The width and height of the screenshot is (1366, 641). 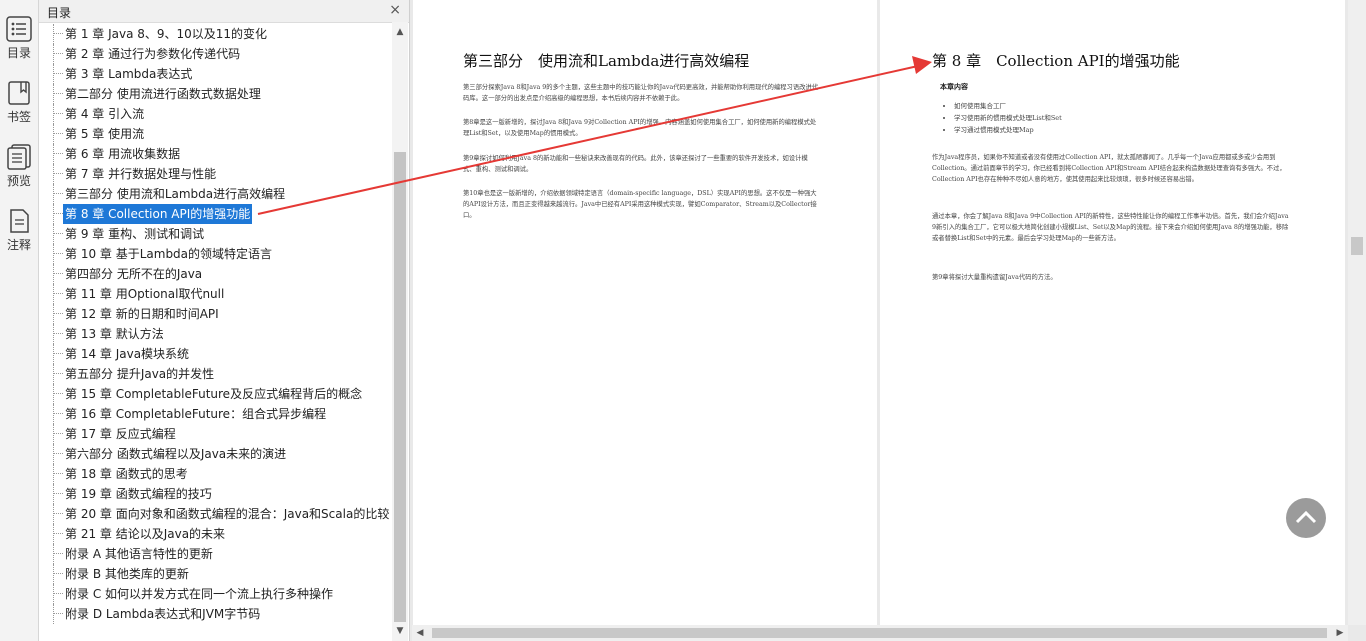 I want to click on toc-item: 第六部分 函数式编程以及Java未来的演进, so click(x=215, y=454).